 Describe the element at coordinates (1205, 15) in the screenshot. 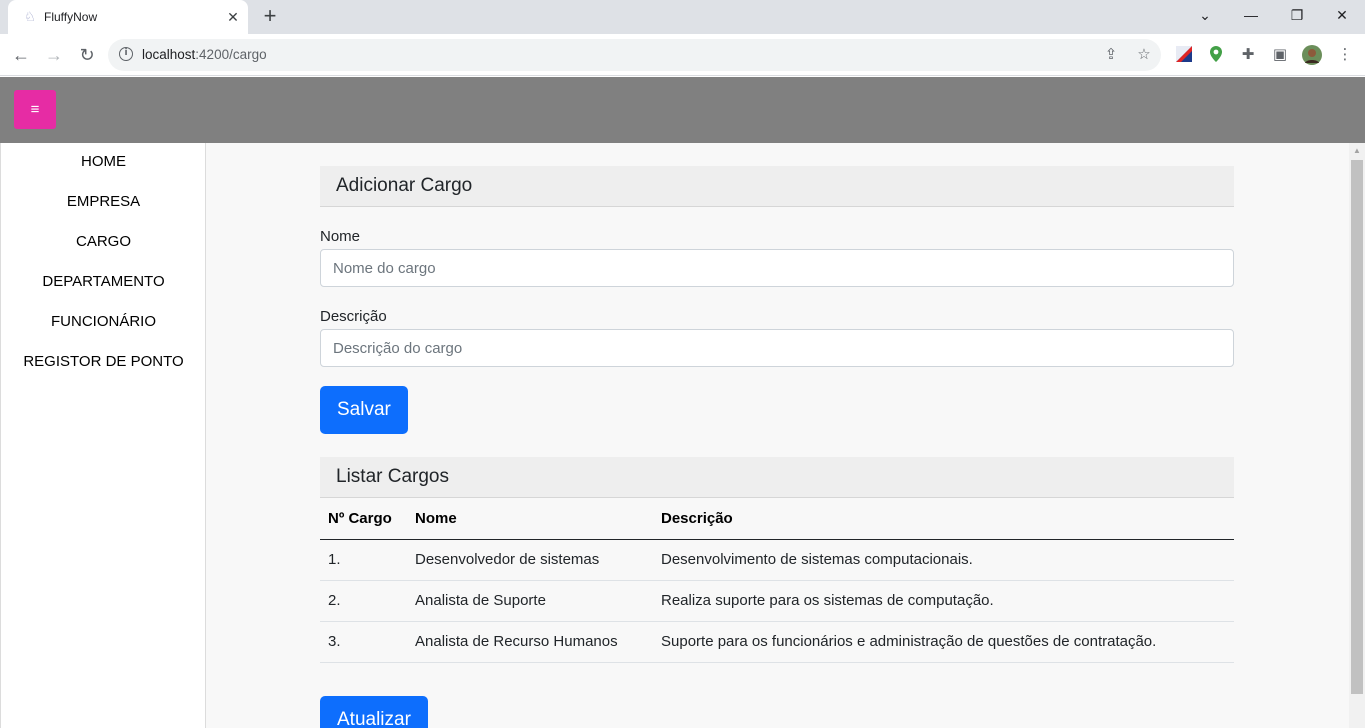

I see `tab-search-dropdown-icon: ⌄` at that location.